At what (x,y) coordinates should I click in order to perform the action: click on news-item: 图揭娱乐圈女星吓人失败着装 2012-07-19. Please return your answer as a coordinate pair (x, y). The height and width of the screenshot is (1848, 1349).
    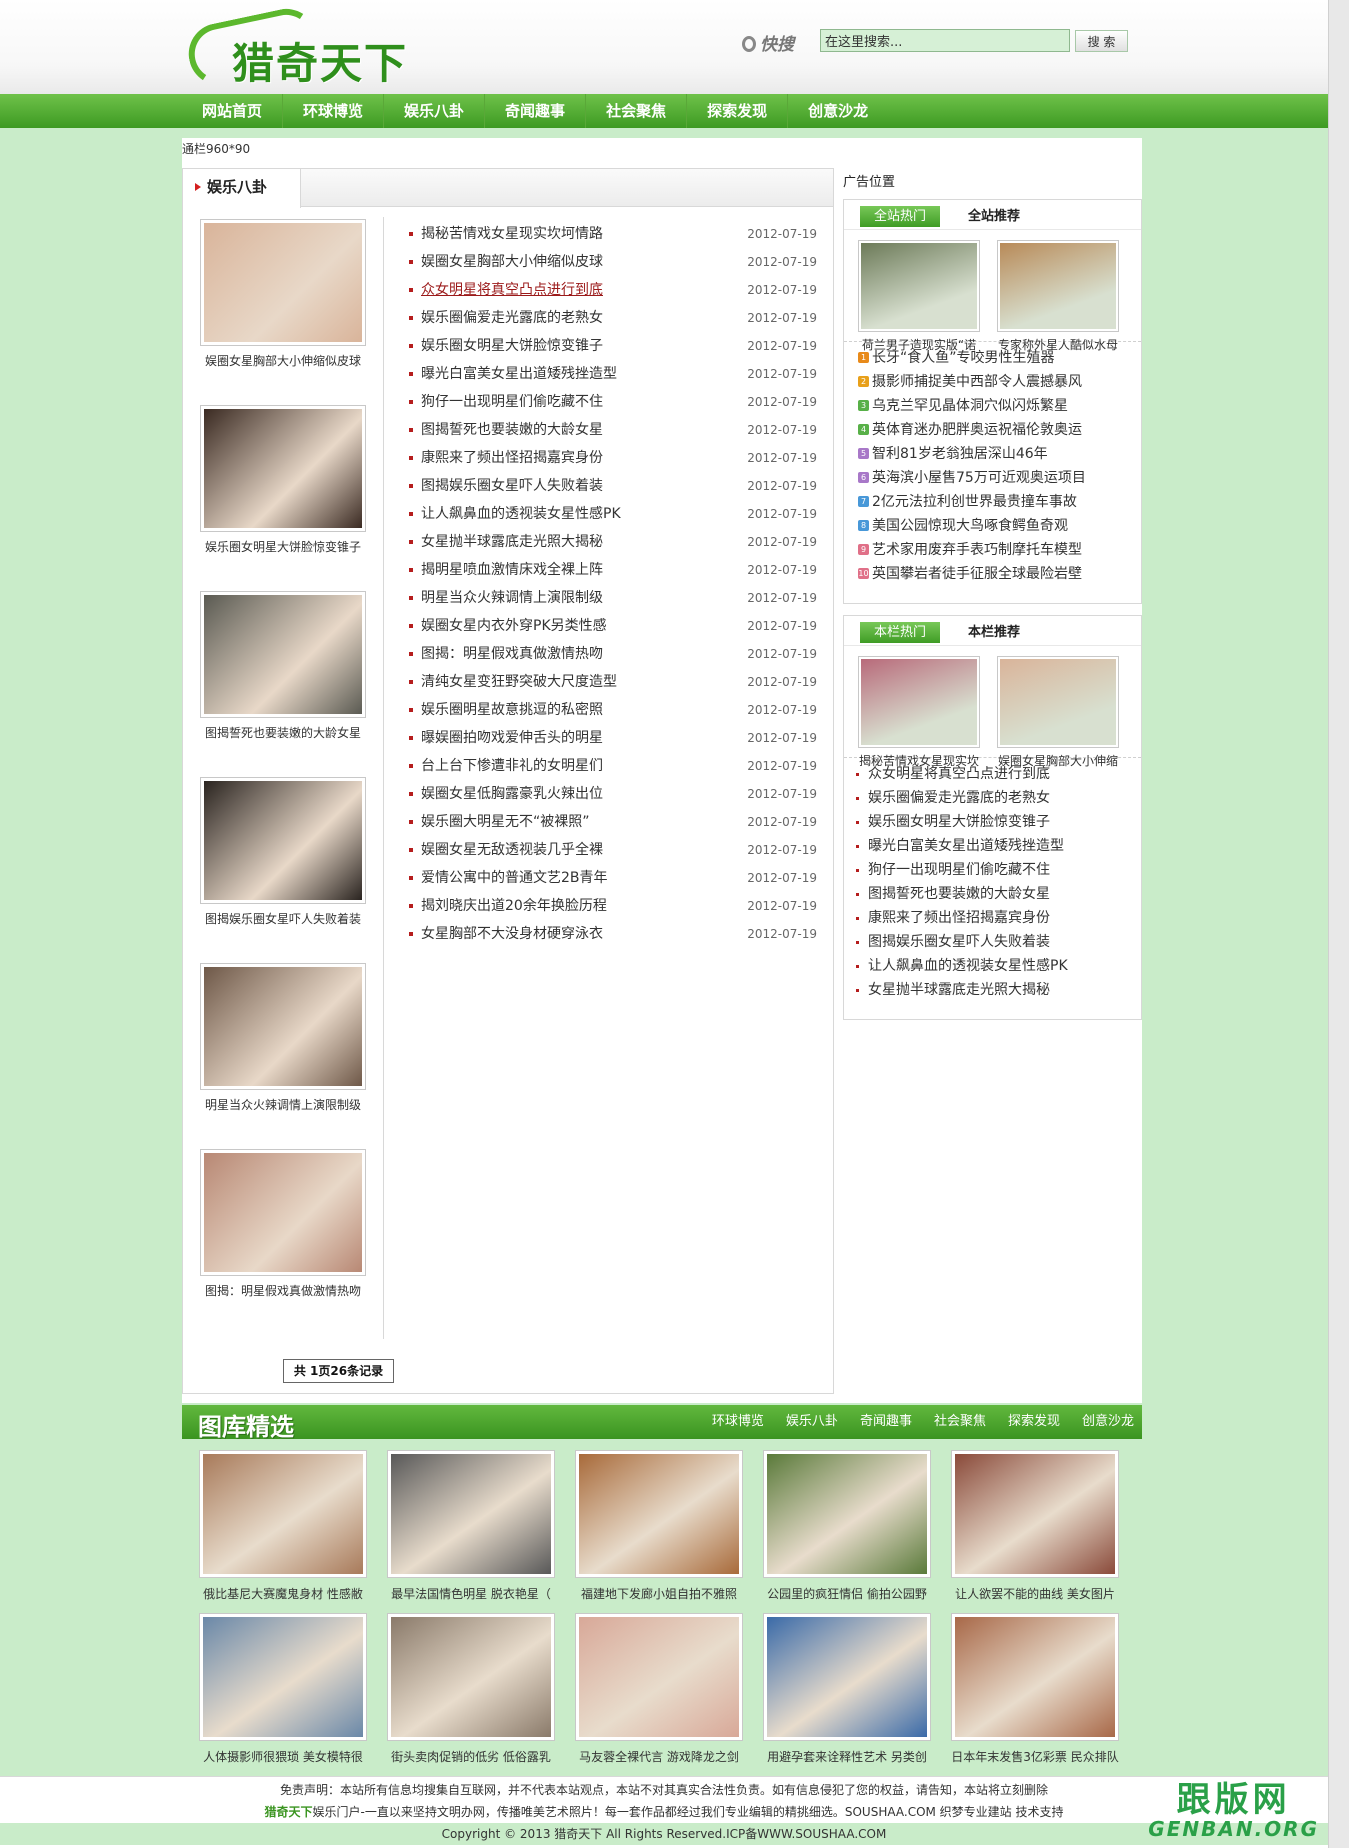
    Looking at the image, I should click on (612, 486).